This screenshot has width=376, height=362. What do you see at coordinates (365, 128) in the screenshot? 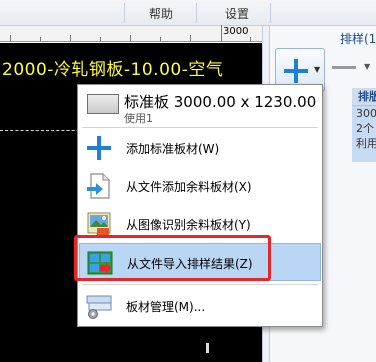
I see `card-line: 2个` at bounding box center [365, 128].